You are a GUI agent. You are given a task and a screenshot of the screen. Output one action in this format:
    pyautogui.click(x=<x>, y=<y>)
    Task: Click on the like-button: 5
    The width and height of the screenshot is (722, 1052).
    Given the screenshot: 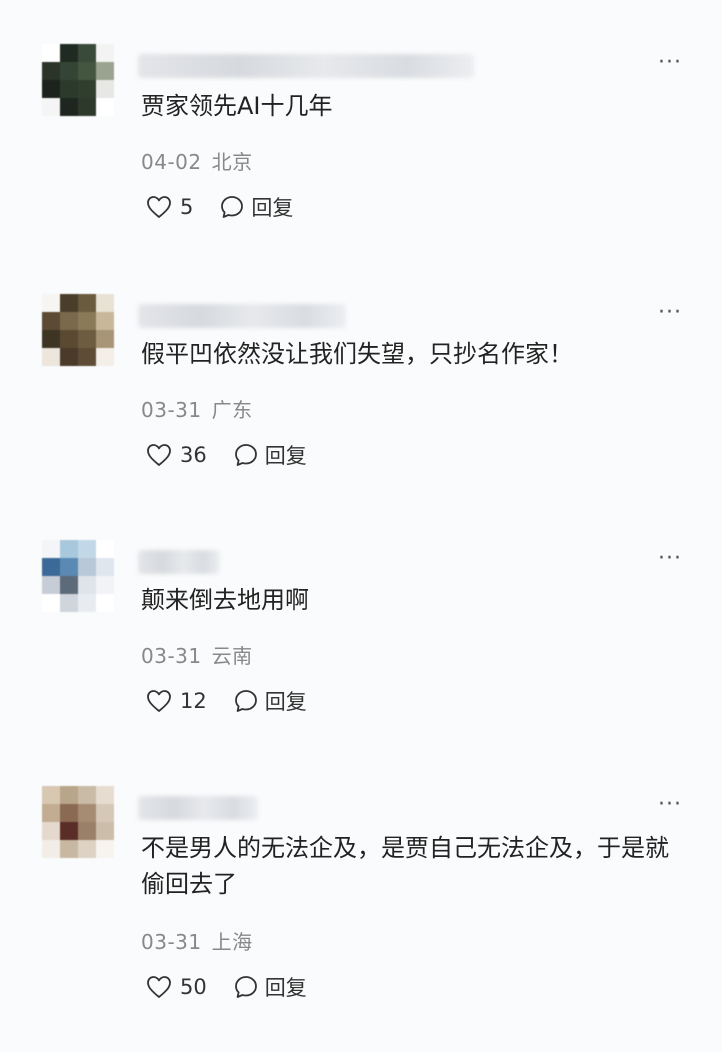 What is the action you would take?
    pyautogui.click(x=169, y=207)
    